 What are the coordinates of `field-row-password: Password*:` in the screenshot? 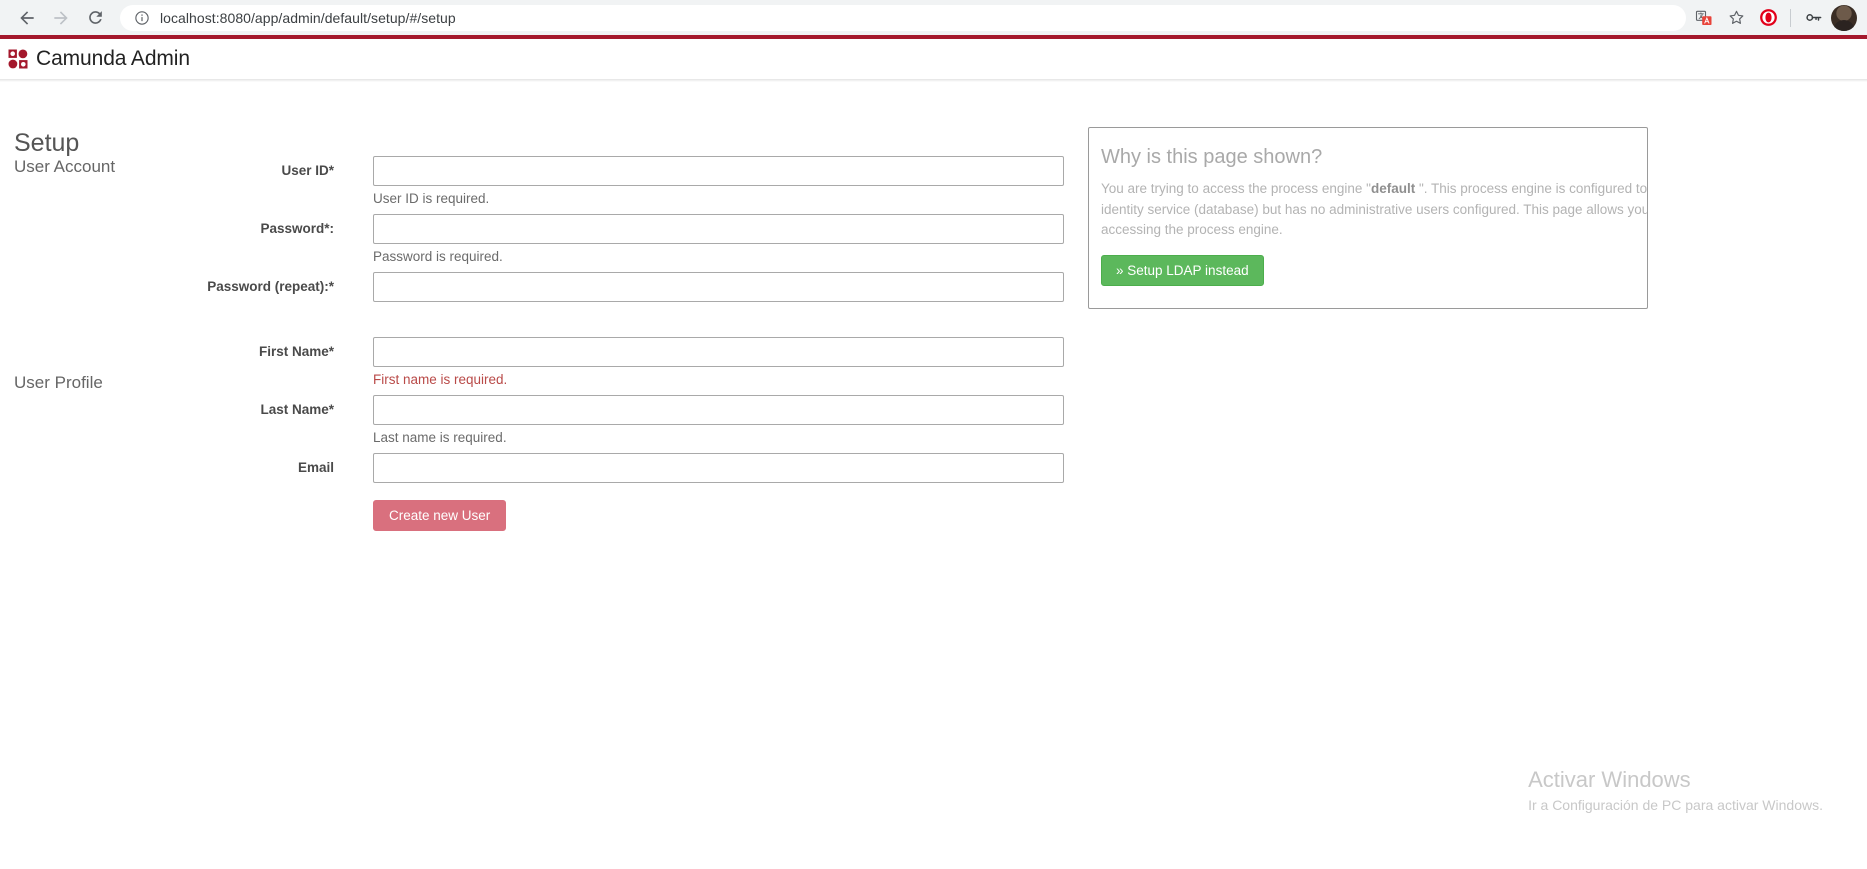 It's located at (535, 229).